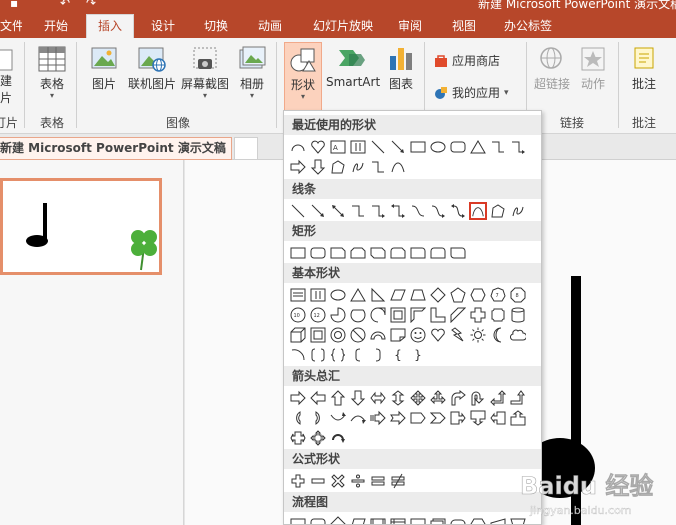 Image resolution: width=676 pixels, height=525 pixels. What do you see at coordinates (298, 147) in the screenshot?
I see `arc-icon` at bounding box center [298, 147].